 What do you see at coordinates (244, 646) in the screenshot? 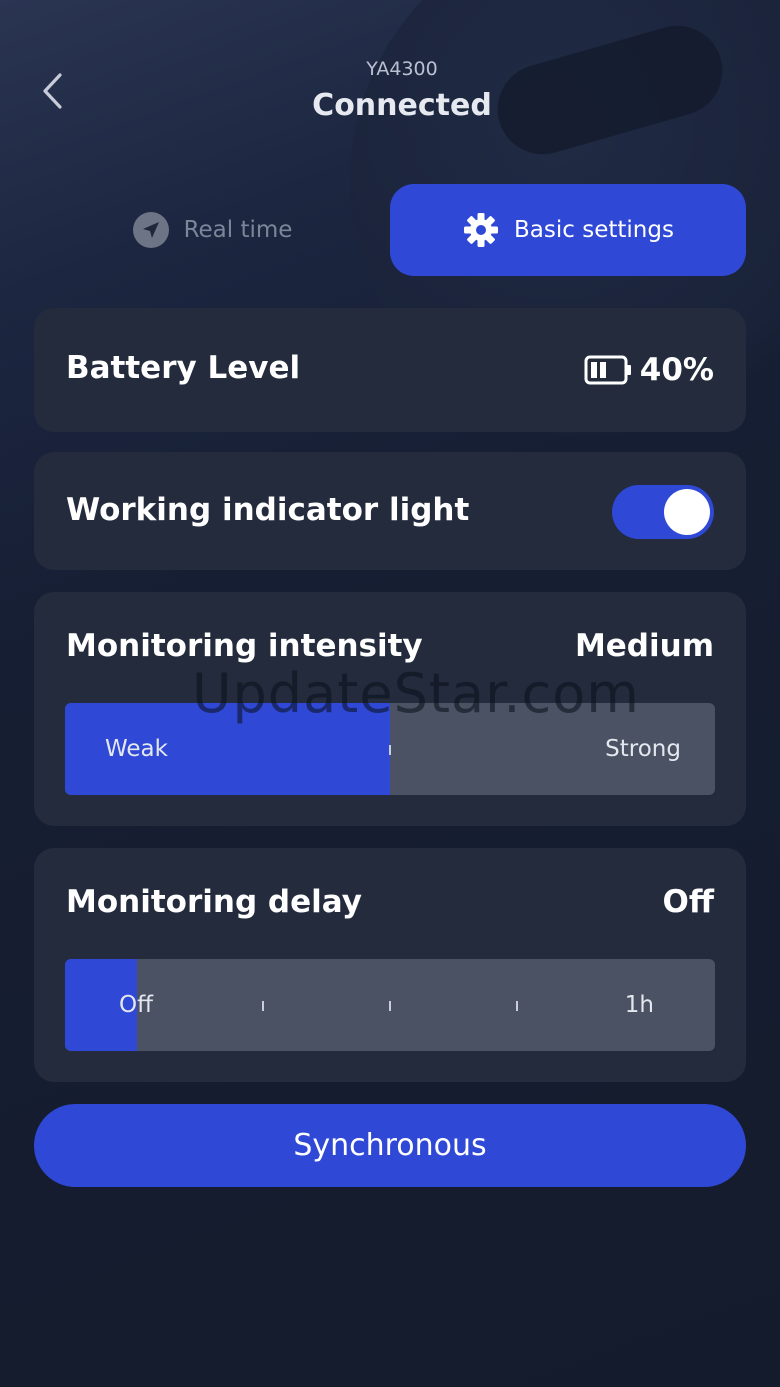
I see `monitoring-intensity-label: Monitoring intensity` at bounding box center [244, 646].